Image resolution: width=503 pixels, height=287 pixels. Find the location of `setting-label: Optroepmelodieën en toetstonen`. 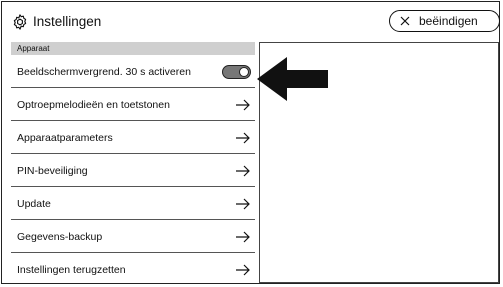

setting-label: Optroepmelodieën en toetstonen is located at coordinates (93, 105).